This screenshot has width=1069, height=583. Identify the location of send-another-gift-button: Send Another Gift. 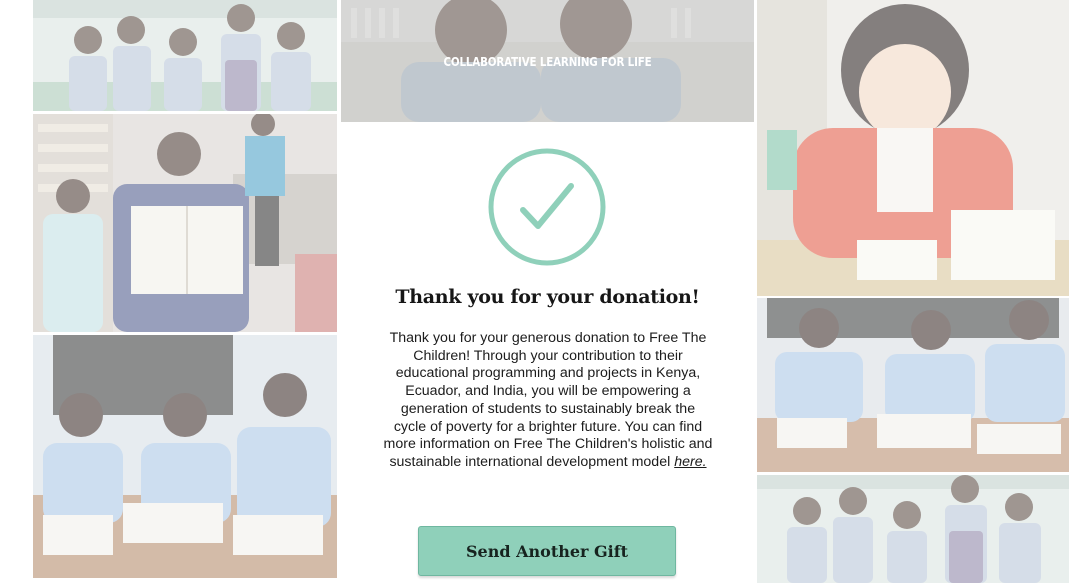
(547, 551).